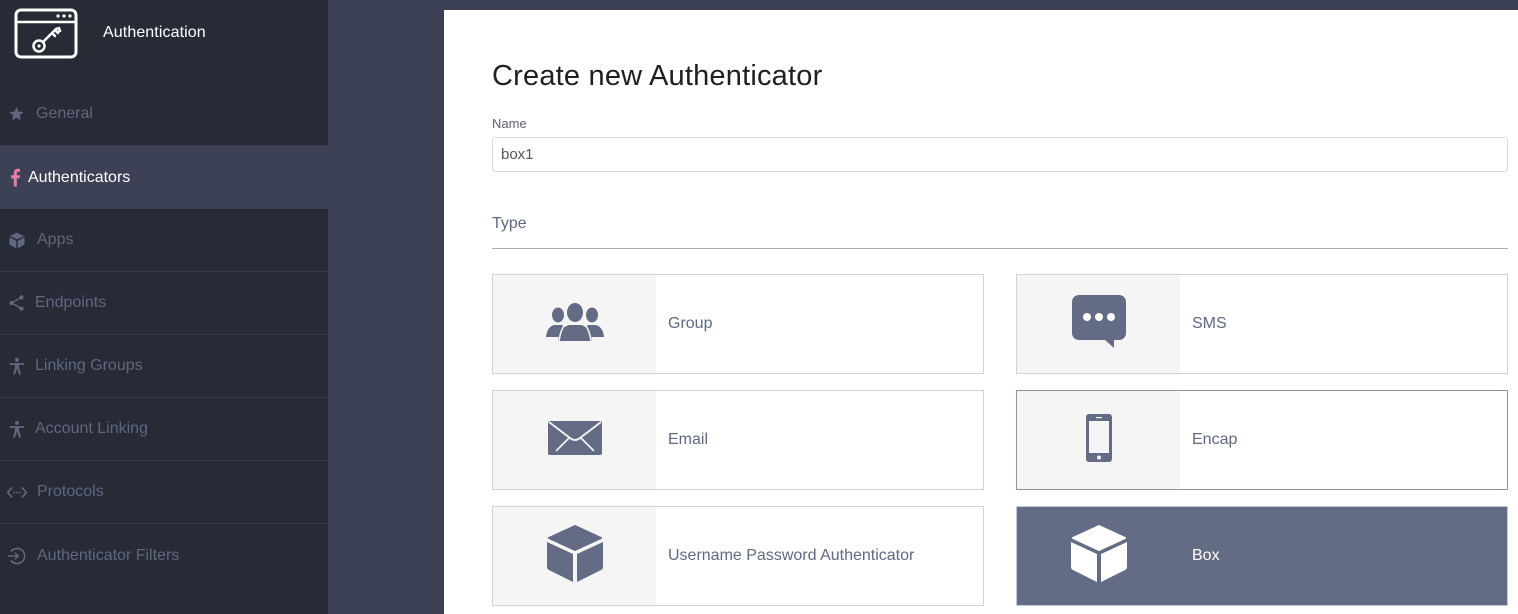 Image resolution: width=1518 pixels, height=614 pixels. What do you see at coordinates (1206, 555) in the screenshot?
I see `card-label: Box` at bounding box center [1206, 555].